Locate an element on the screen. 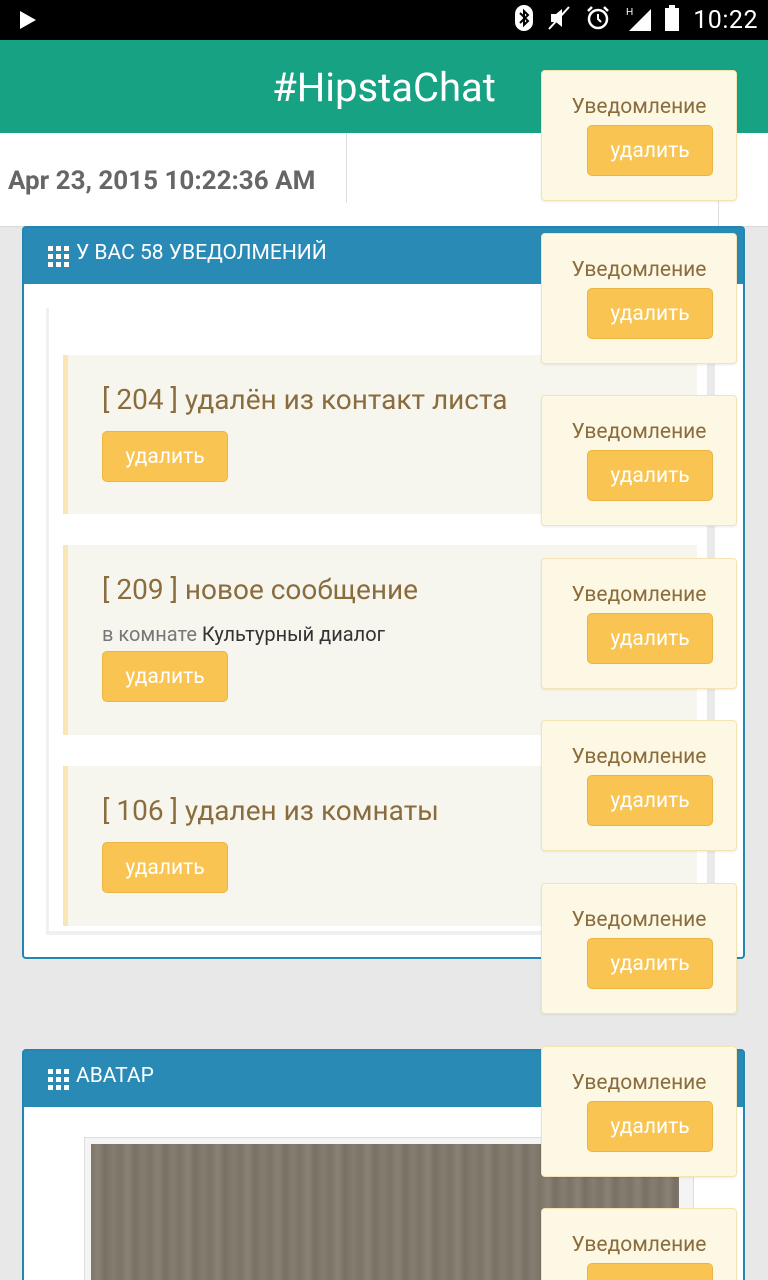  signal-icon: H is located at coordinates (638, 20).